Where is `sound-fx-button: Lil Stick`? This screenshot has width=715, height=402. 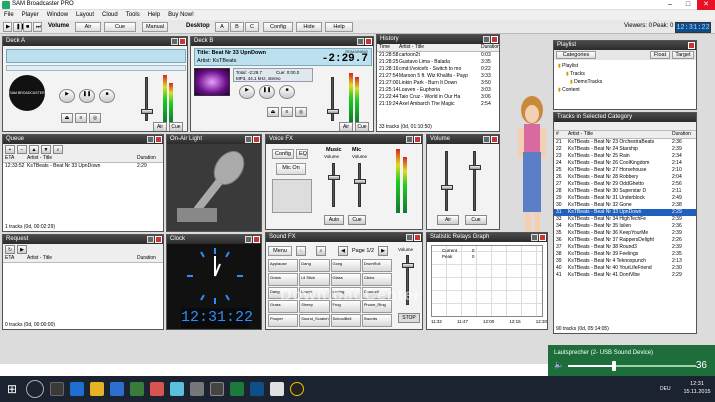 sound-fx-button: Lil Stick is located at coordinates (314, 279).